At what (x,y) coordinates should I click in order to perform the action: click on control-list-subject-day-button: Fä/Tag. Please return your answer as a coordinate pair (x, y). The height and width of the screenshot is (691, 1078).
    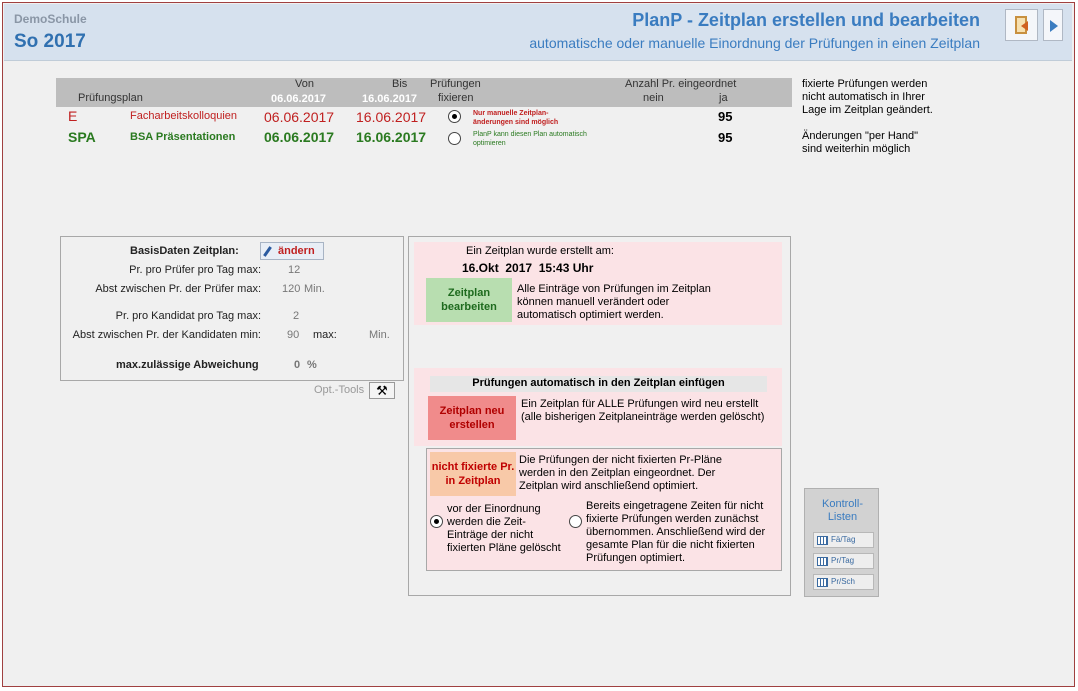
    Looking at the image, I should click on (843, 540).